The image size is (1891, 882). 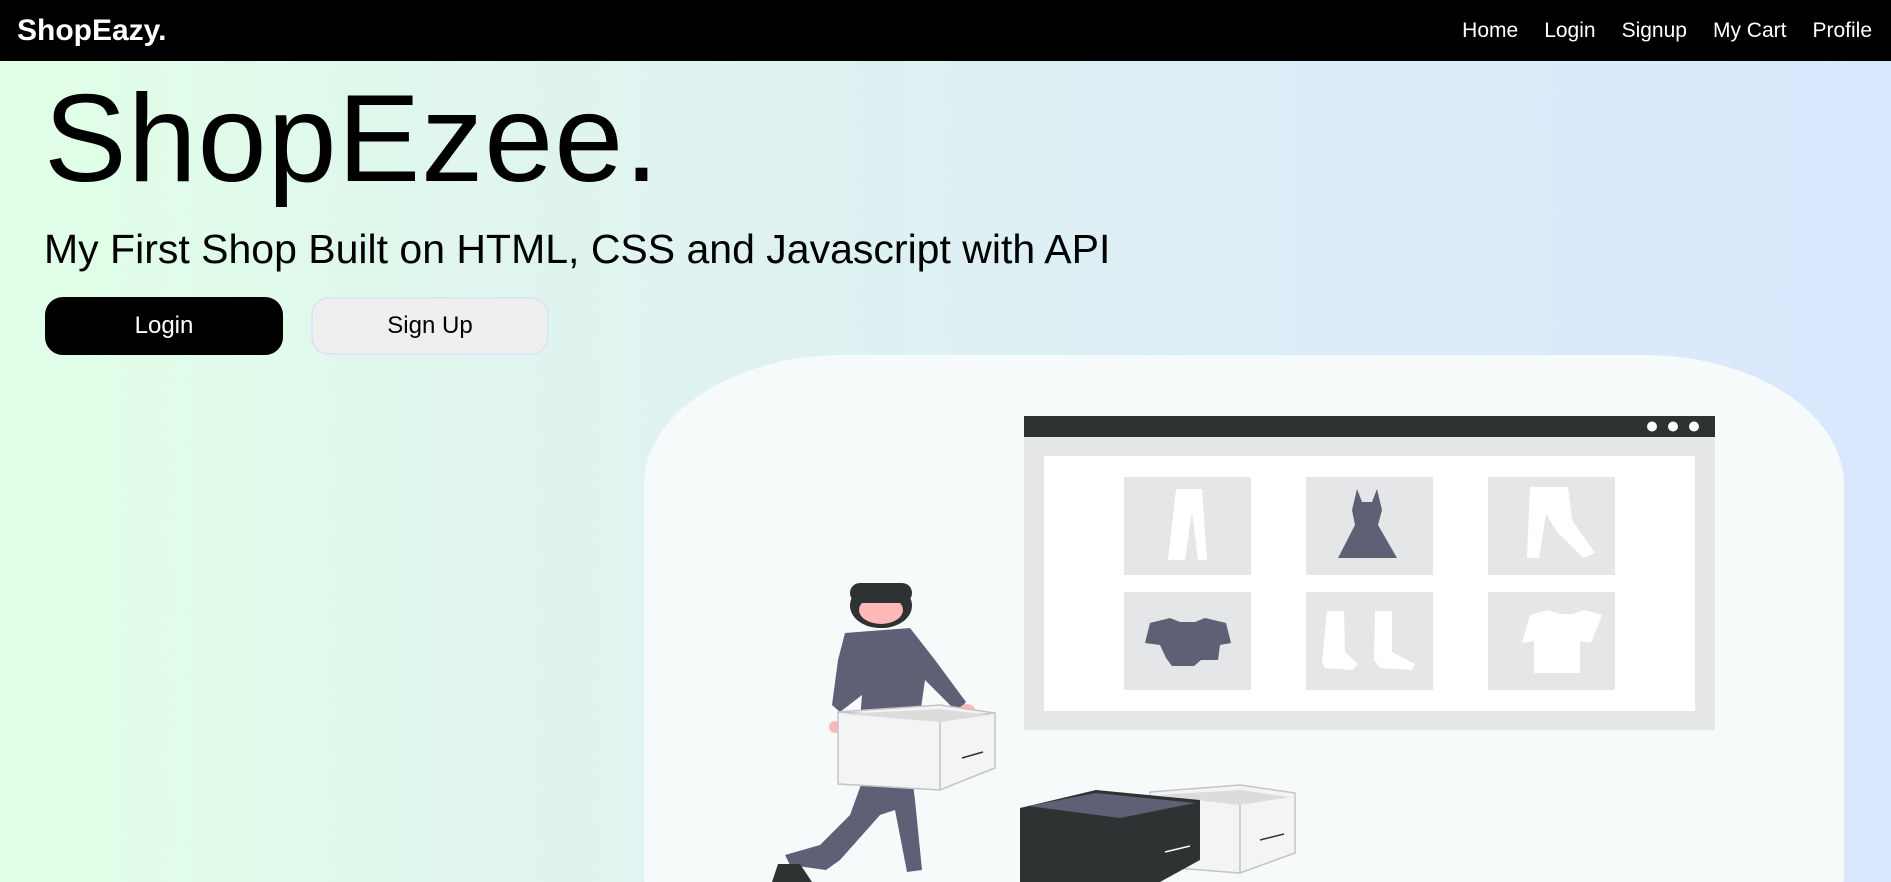 What do you see at coordinates (916, 747) in the screenshot?
I see `box-carried-icon` at bounding box center [916, 747].